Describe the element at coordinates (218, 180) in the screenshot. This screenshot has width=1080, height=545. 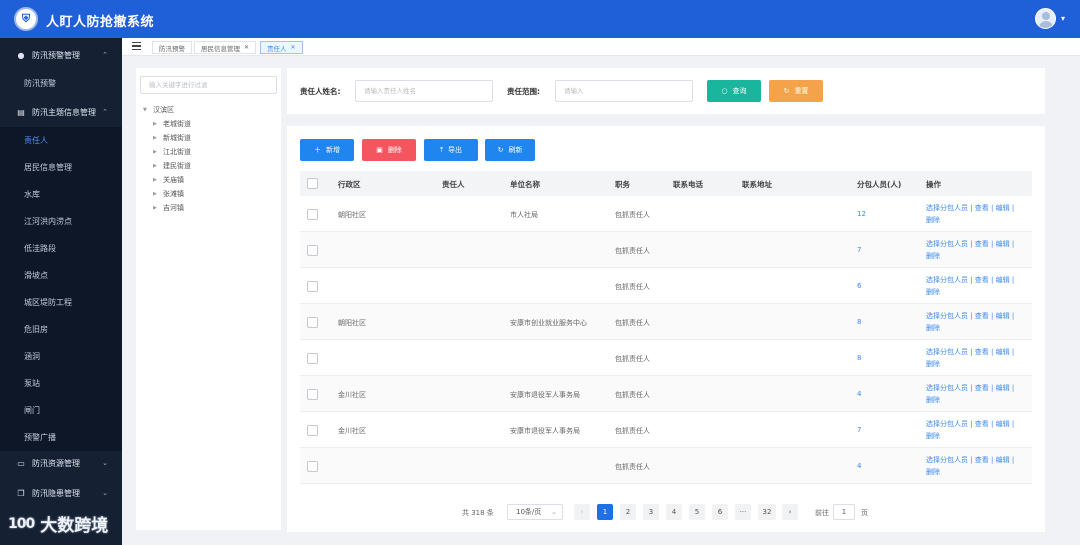
I see `tree-node: ▶ 关庙镇` at that location.